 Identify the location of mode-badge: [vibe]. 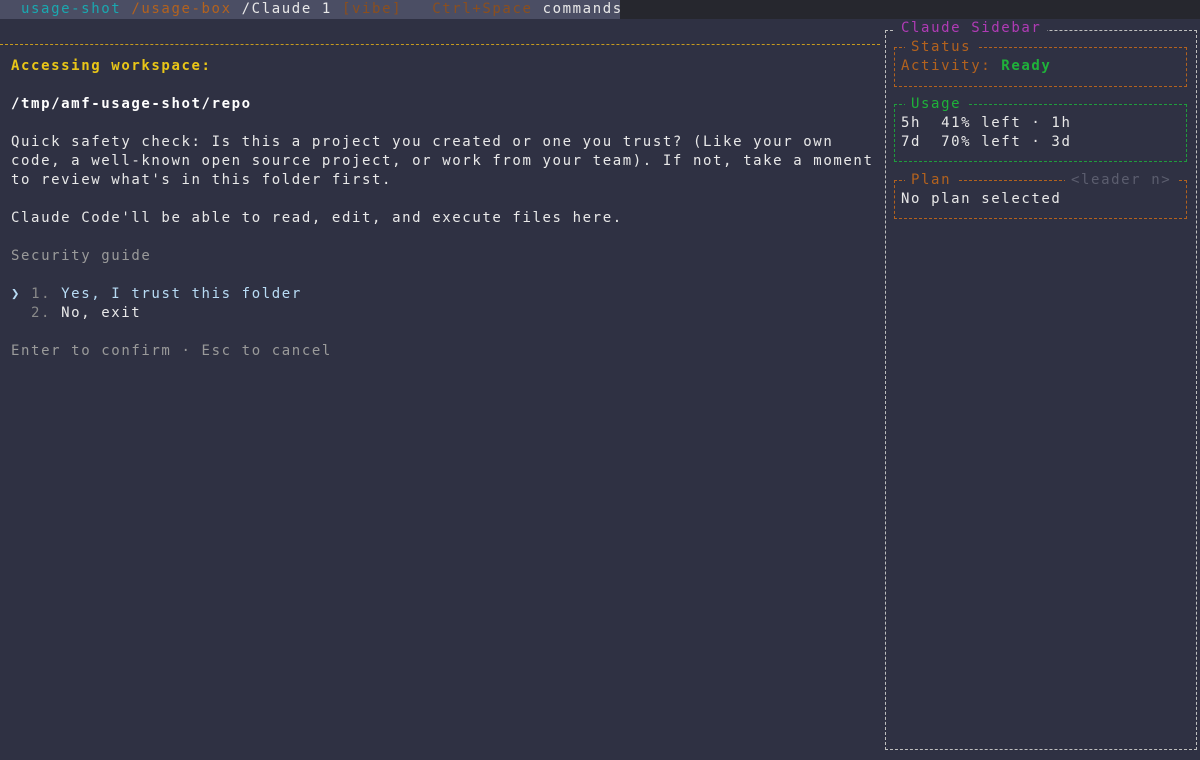
(372, 9).